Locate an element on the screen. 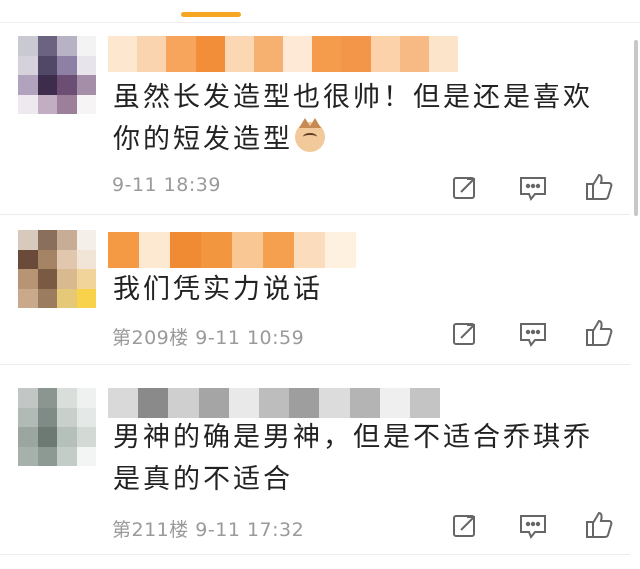 Image resolution: width=640 pixels, height=569 pixels. comment-text: 是真的不适合 is located at coordinates (203, 479).